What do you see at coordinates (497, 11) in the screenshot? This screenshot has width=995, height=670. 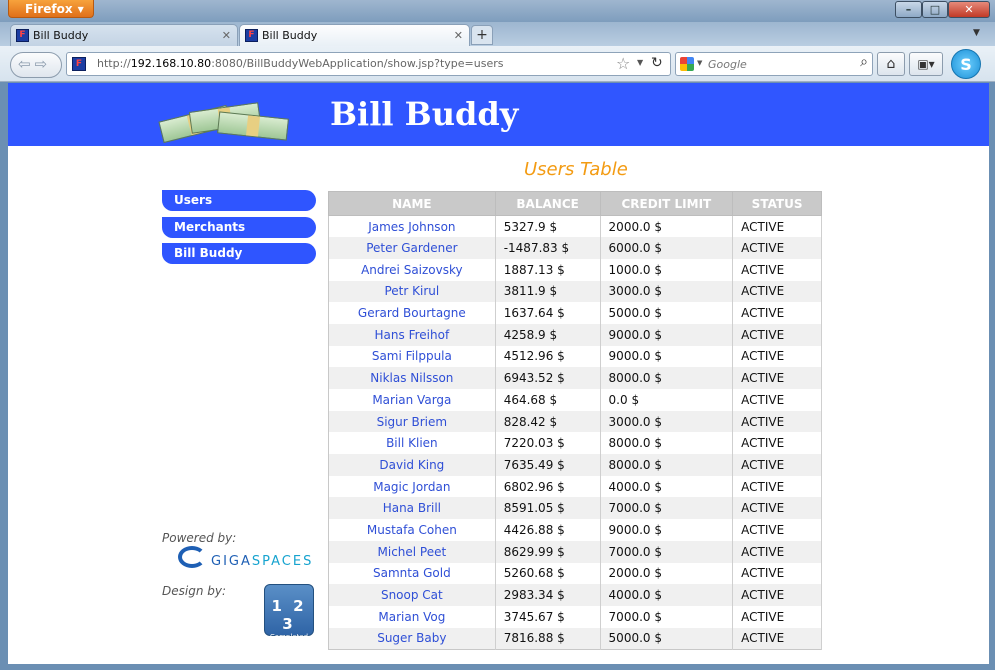 I see `window-titlebar: Firefox ▼ – □ ✕` at bounding box center [497, 11].